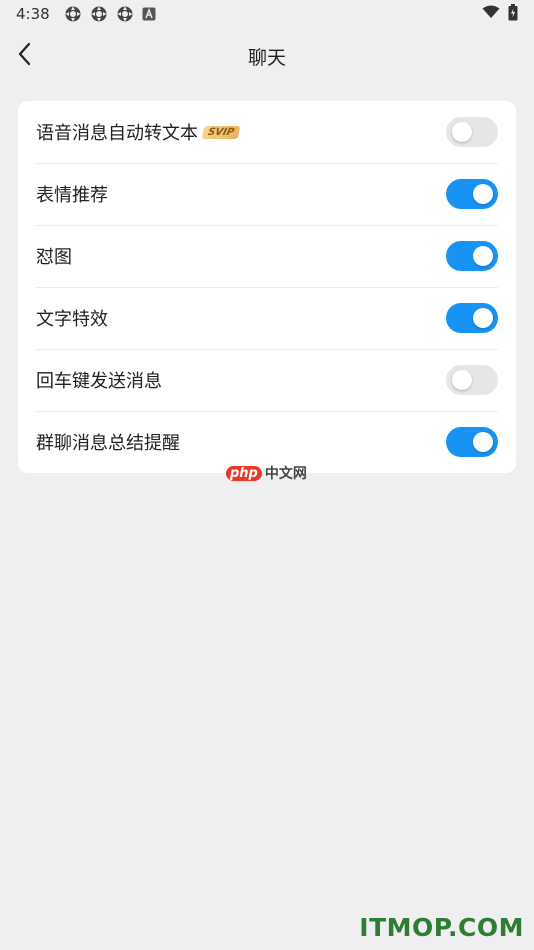  I want to click on wifi-icon, so click(491, 14).